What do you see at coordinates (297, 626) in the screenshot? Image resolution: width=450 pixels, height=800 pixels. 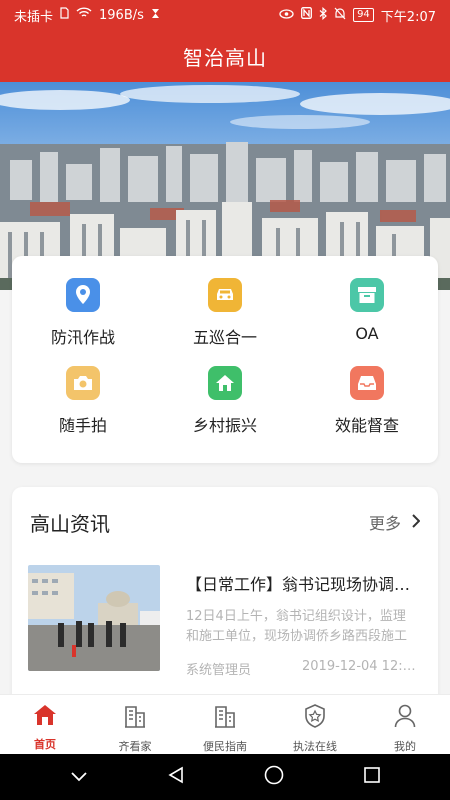 I see `news-item-summary: 12日4日上午，翁书记组织设计，监理和施工单位，现场协调侨乡路西段施工问题` at bounding box center [297, 626].